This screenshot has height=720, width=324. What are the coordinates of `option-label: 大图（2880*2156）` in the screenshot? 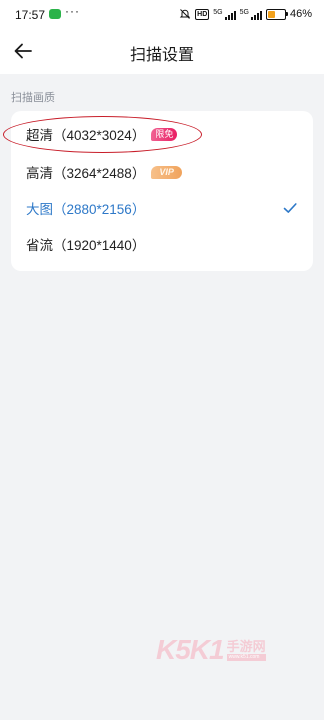 It's located at (86, 209).